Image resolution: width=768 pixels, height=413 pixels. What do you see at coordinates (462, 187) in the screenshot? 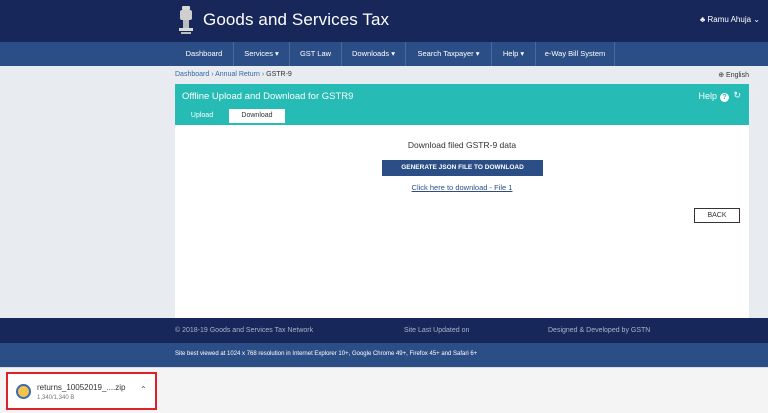
I see `download-file-link: Click here to download - File 1` at bounding box center [462, 187].